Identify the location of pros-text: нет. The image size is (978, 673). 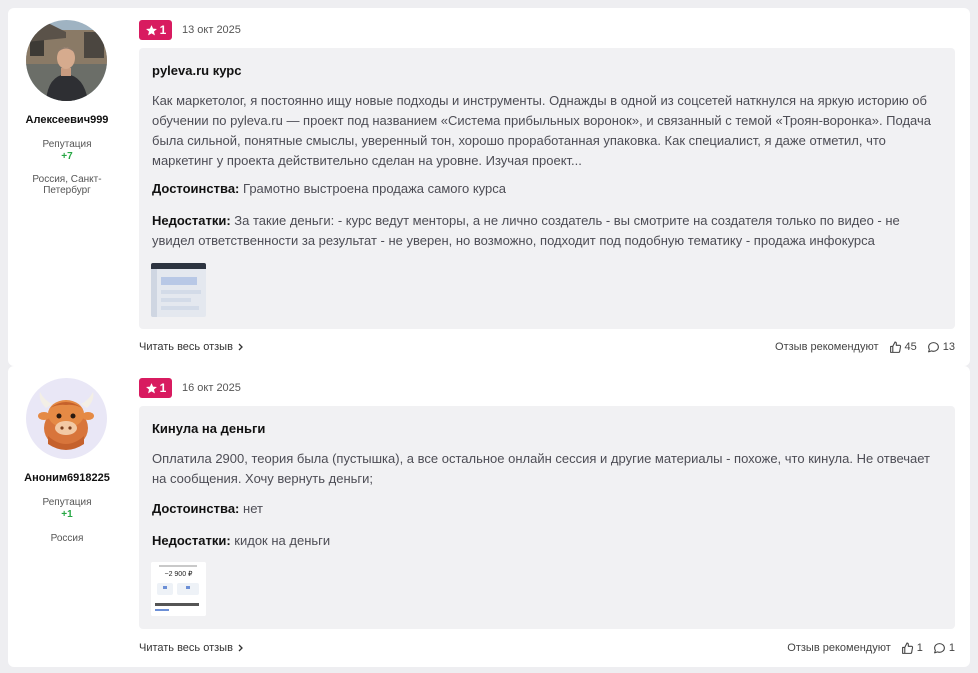
(253, 508).